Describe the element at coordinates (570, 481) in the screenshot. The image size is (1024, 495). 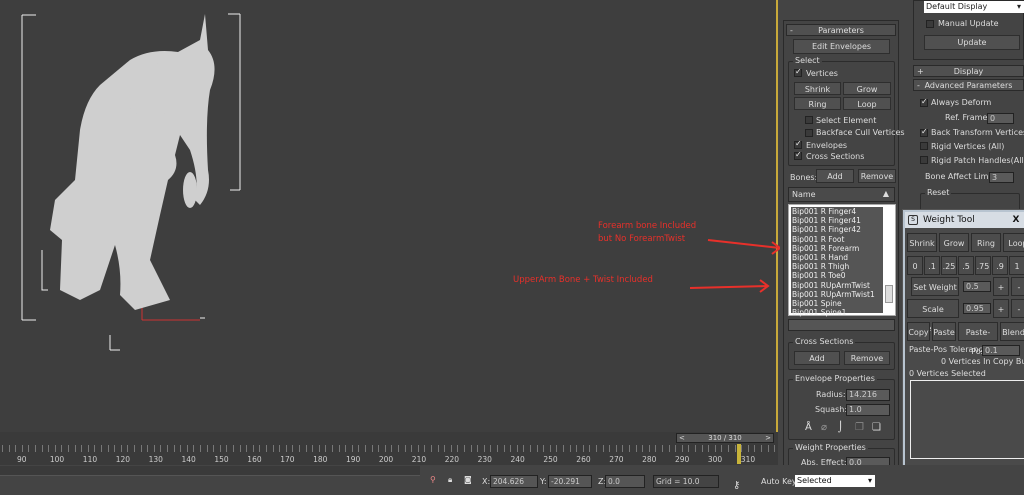
I see `y-coordinate-field: -20.291` at that location.